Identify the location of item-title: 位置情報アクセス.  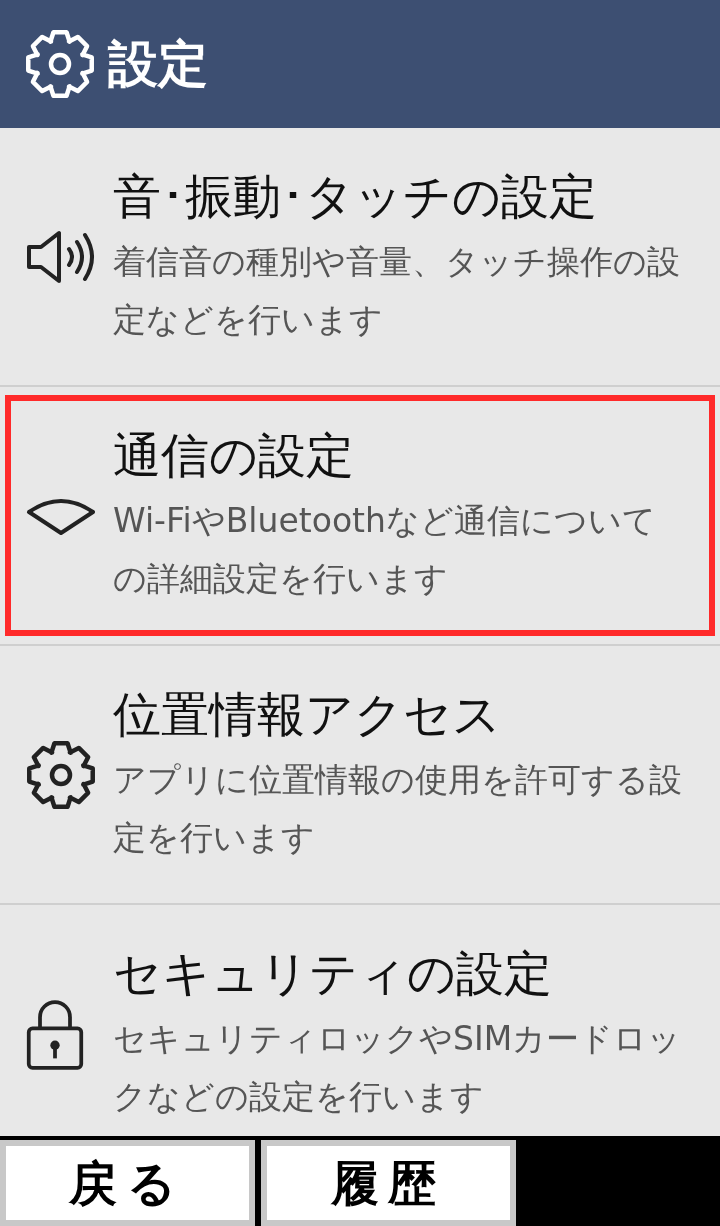
(307, 714).